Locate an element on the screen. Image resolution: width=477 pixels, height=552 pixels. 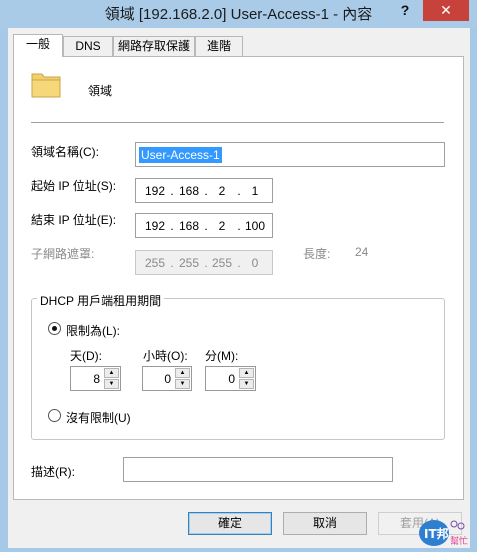
folder-icon is located at coordinates (46, 84).